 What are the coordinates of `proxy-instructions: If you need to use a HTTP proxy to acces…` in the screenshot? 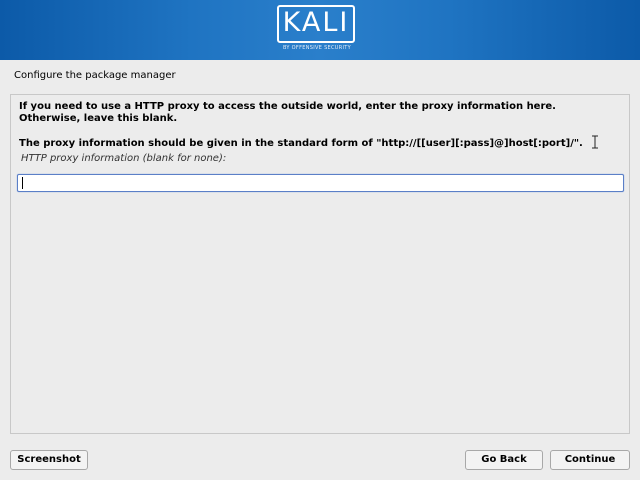 It's located at (287, 112).